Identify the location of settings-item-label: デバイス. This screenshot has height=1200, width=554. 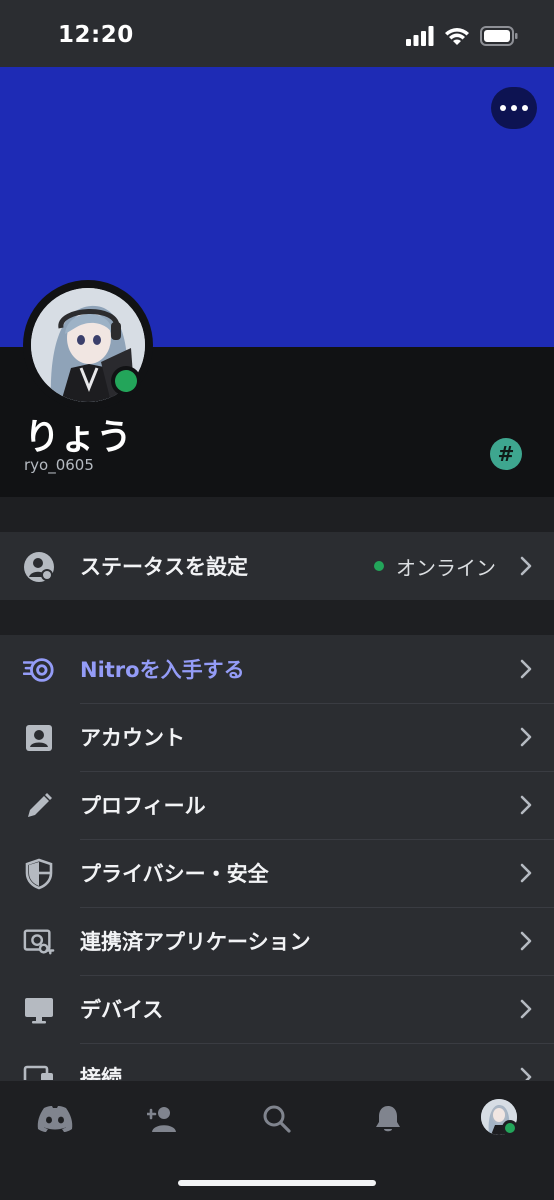
(122, 1010).